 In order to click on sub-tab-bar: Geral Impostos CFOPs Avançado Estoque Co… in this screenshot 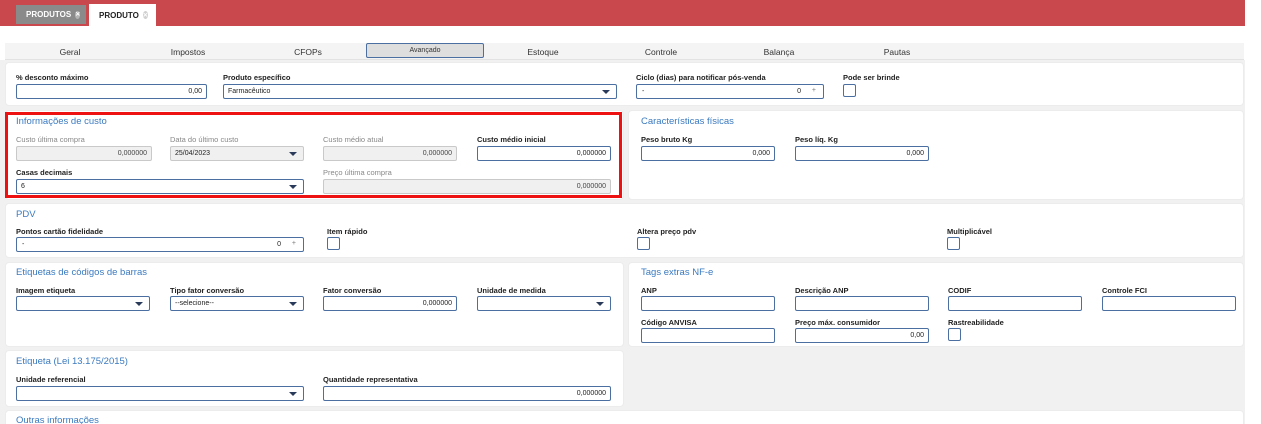, I will do `click(624, 51)`.